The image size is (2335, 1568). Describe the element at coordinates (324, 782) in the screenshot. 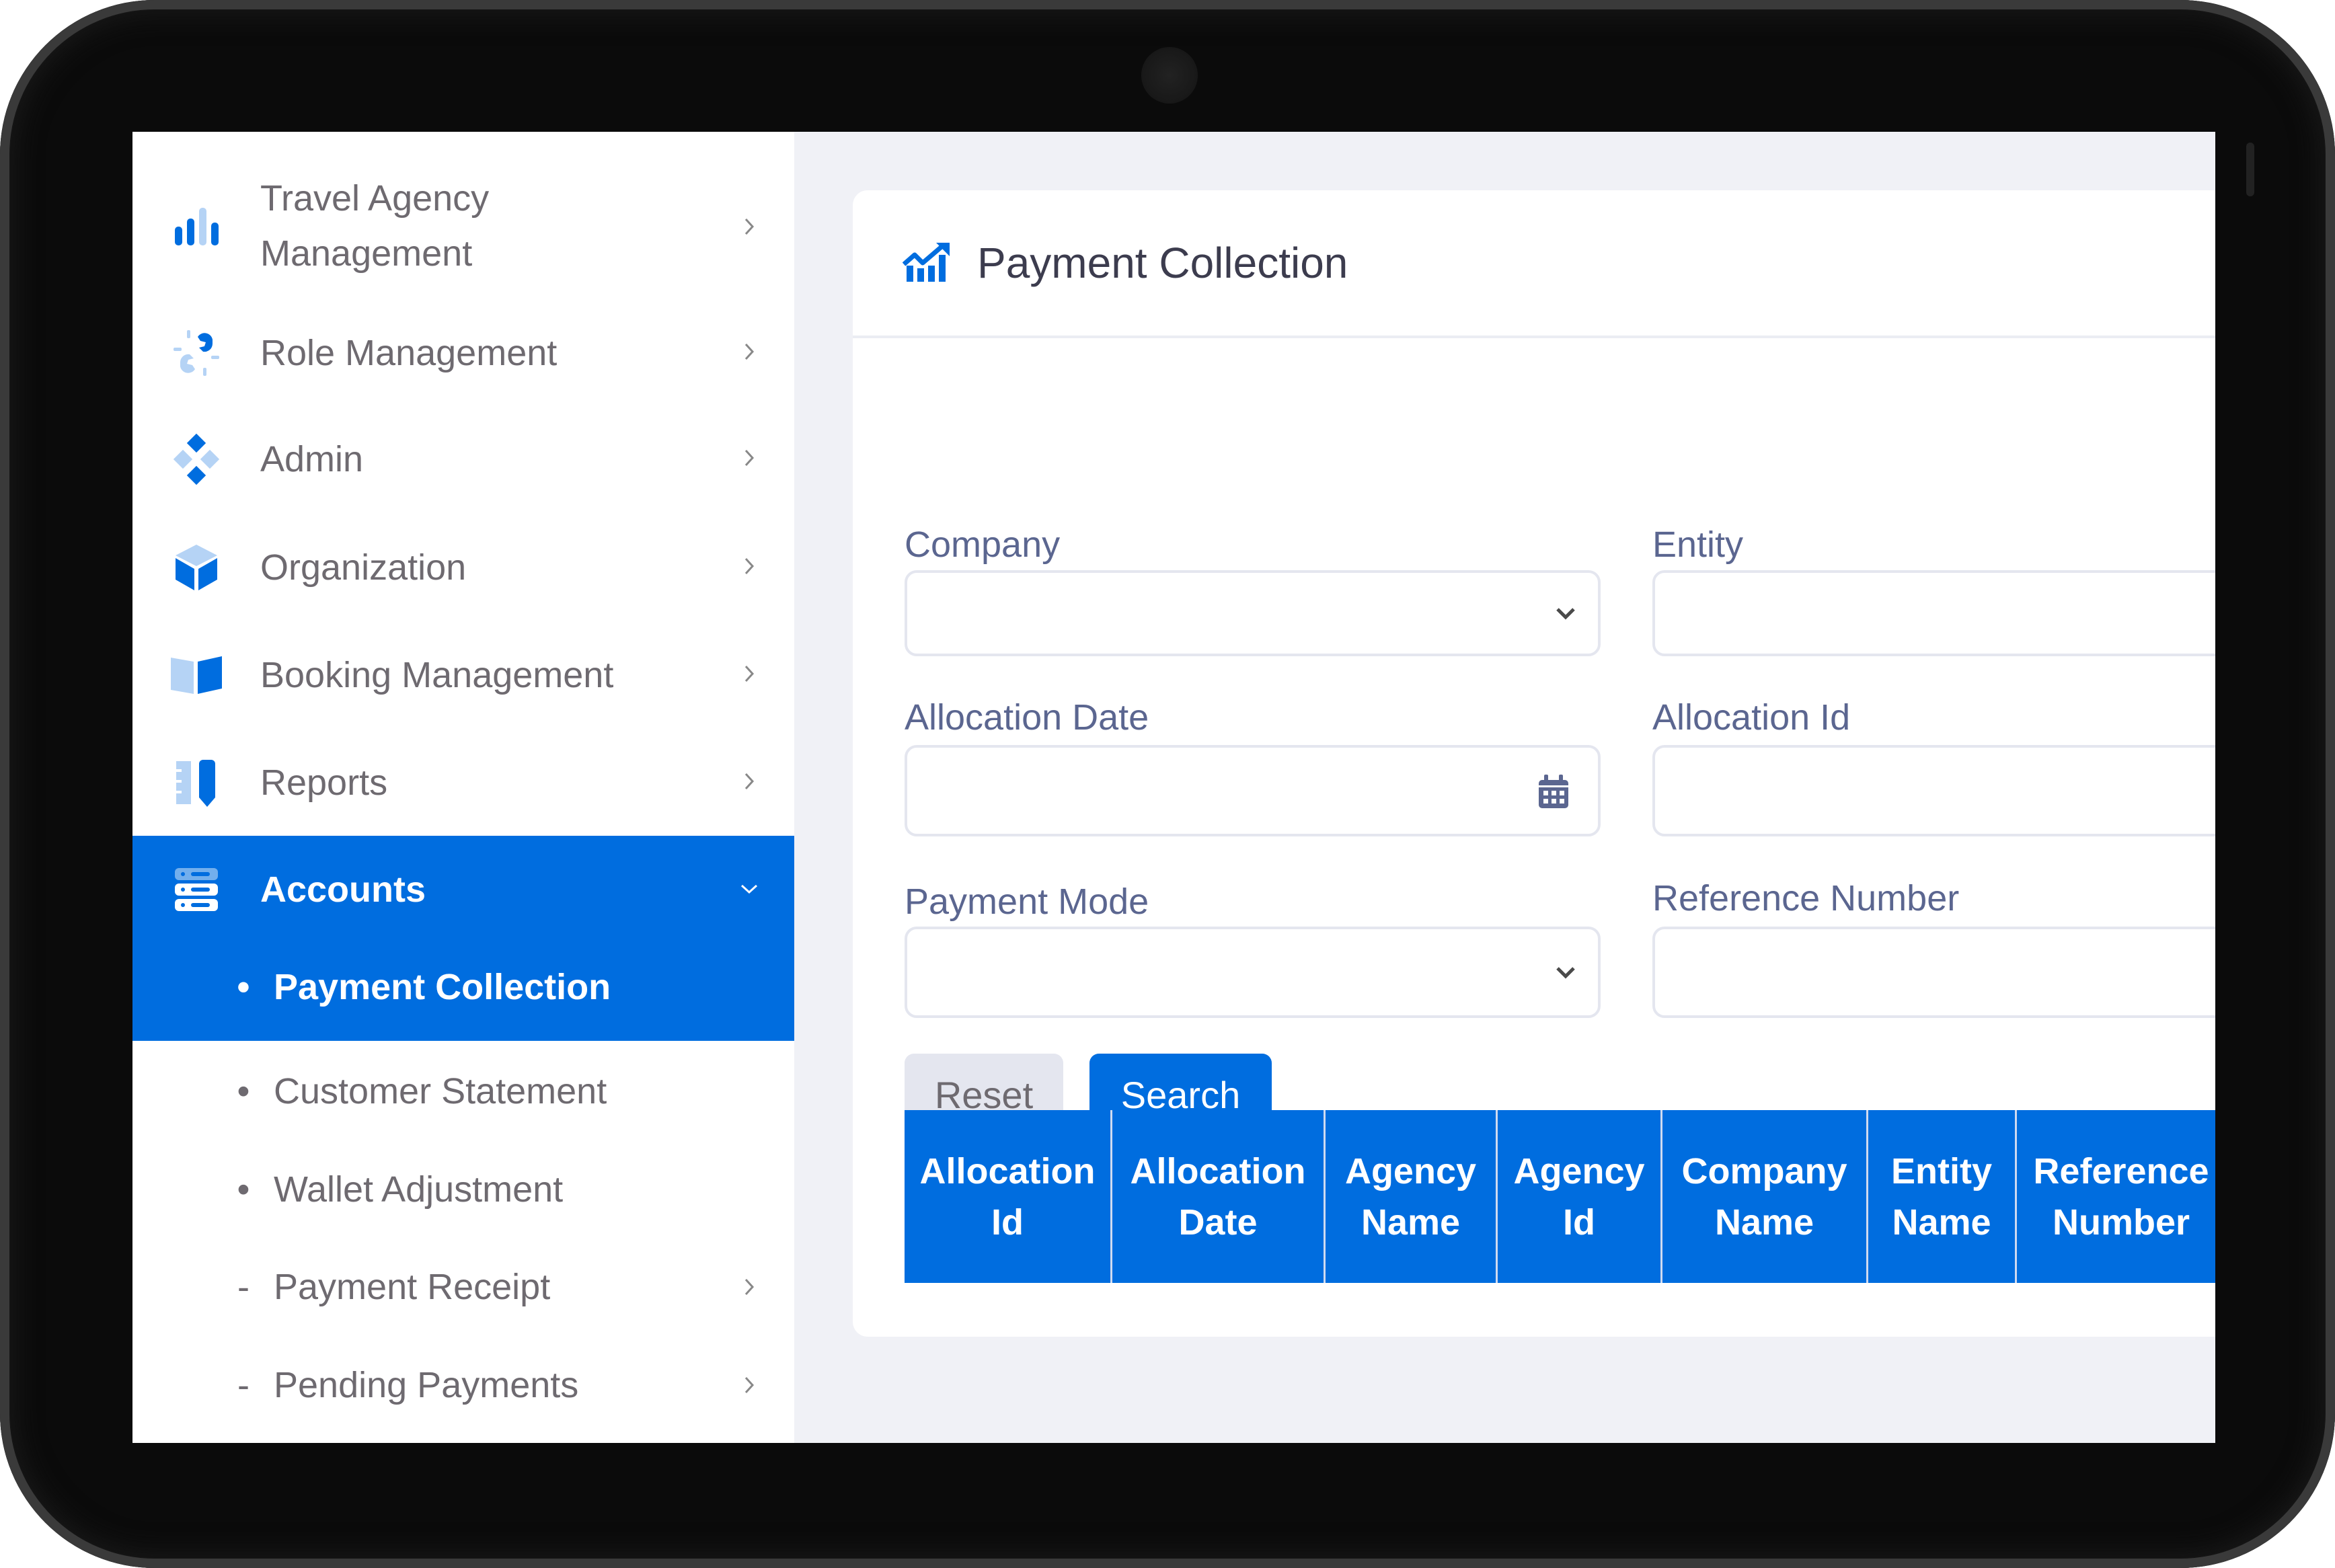

I see `sidebar-item-label: Reports` at that location.